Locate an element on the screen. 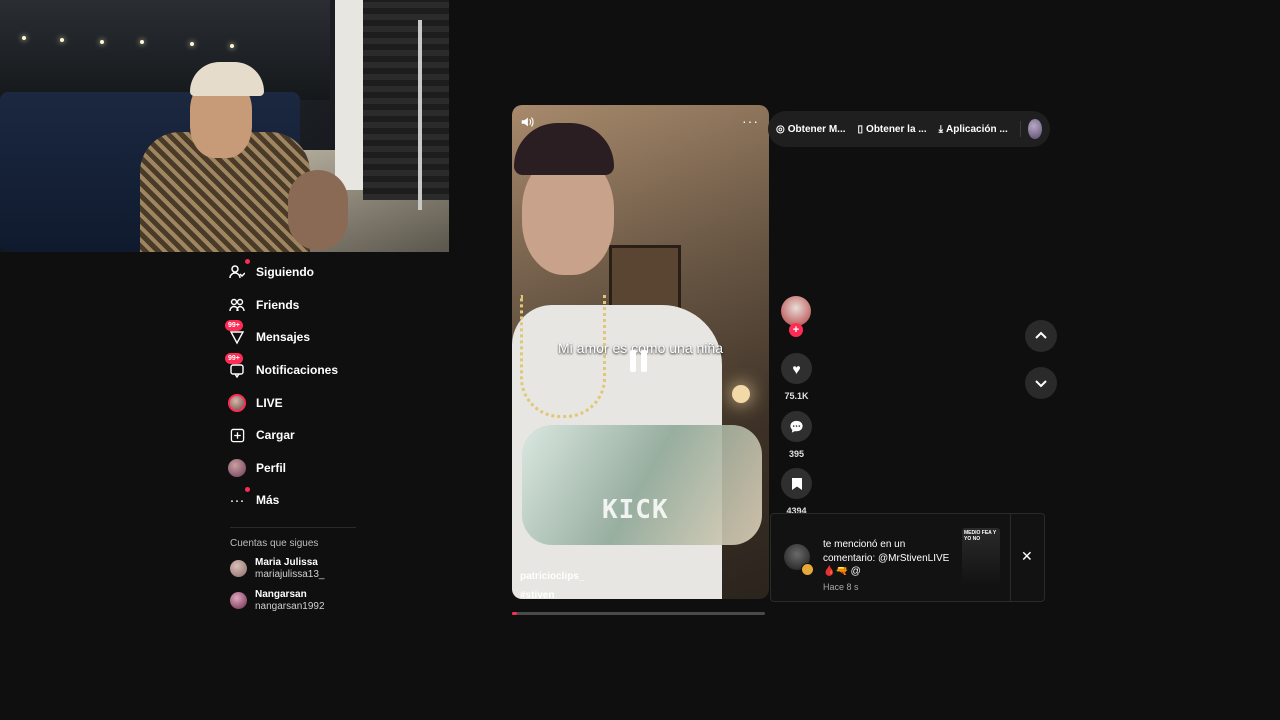 This screenshot has height=720, width=1280. more-icon: ··· is located at coordinates (238, 499).